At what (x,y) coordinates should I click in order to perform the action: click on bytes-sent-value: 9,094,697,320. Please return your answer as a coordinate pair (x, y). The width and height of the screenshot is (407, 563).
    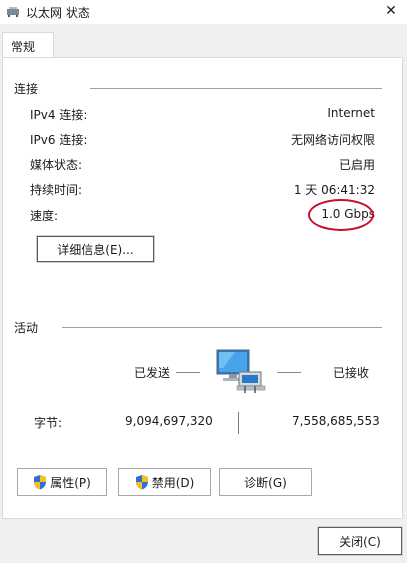
    Looking at the image, I should click on (169, 421).